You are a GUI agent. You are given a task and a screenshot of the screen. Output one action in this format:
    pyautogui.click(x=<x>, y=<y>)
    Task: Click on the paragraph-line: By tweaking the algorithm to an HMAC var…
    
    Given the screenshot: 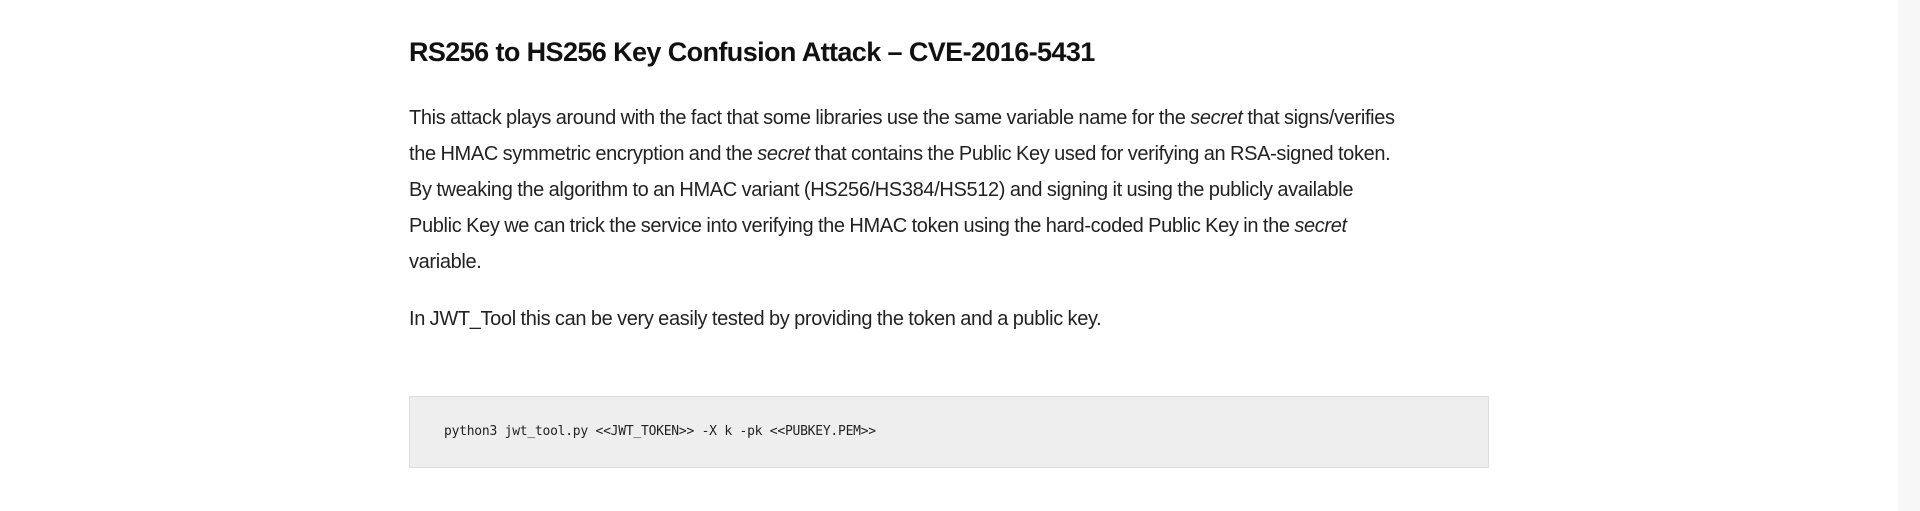 What is the action you would take?
    pyautogui.click(x=881, y=190)
    